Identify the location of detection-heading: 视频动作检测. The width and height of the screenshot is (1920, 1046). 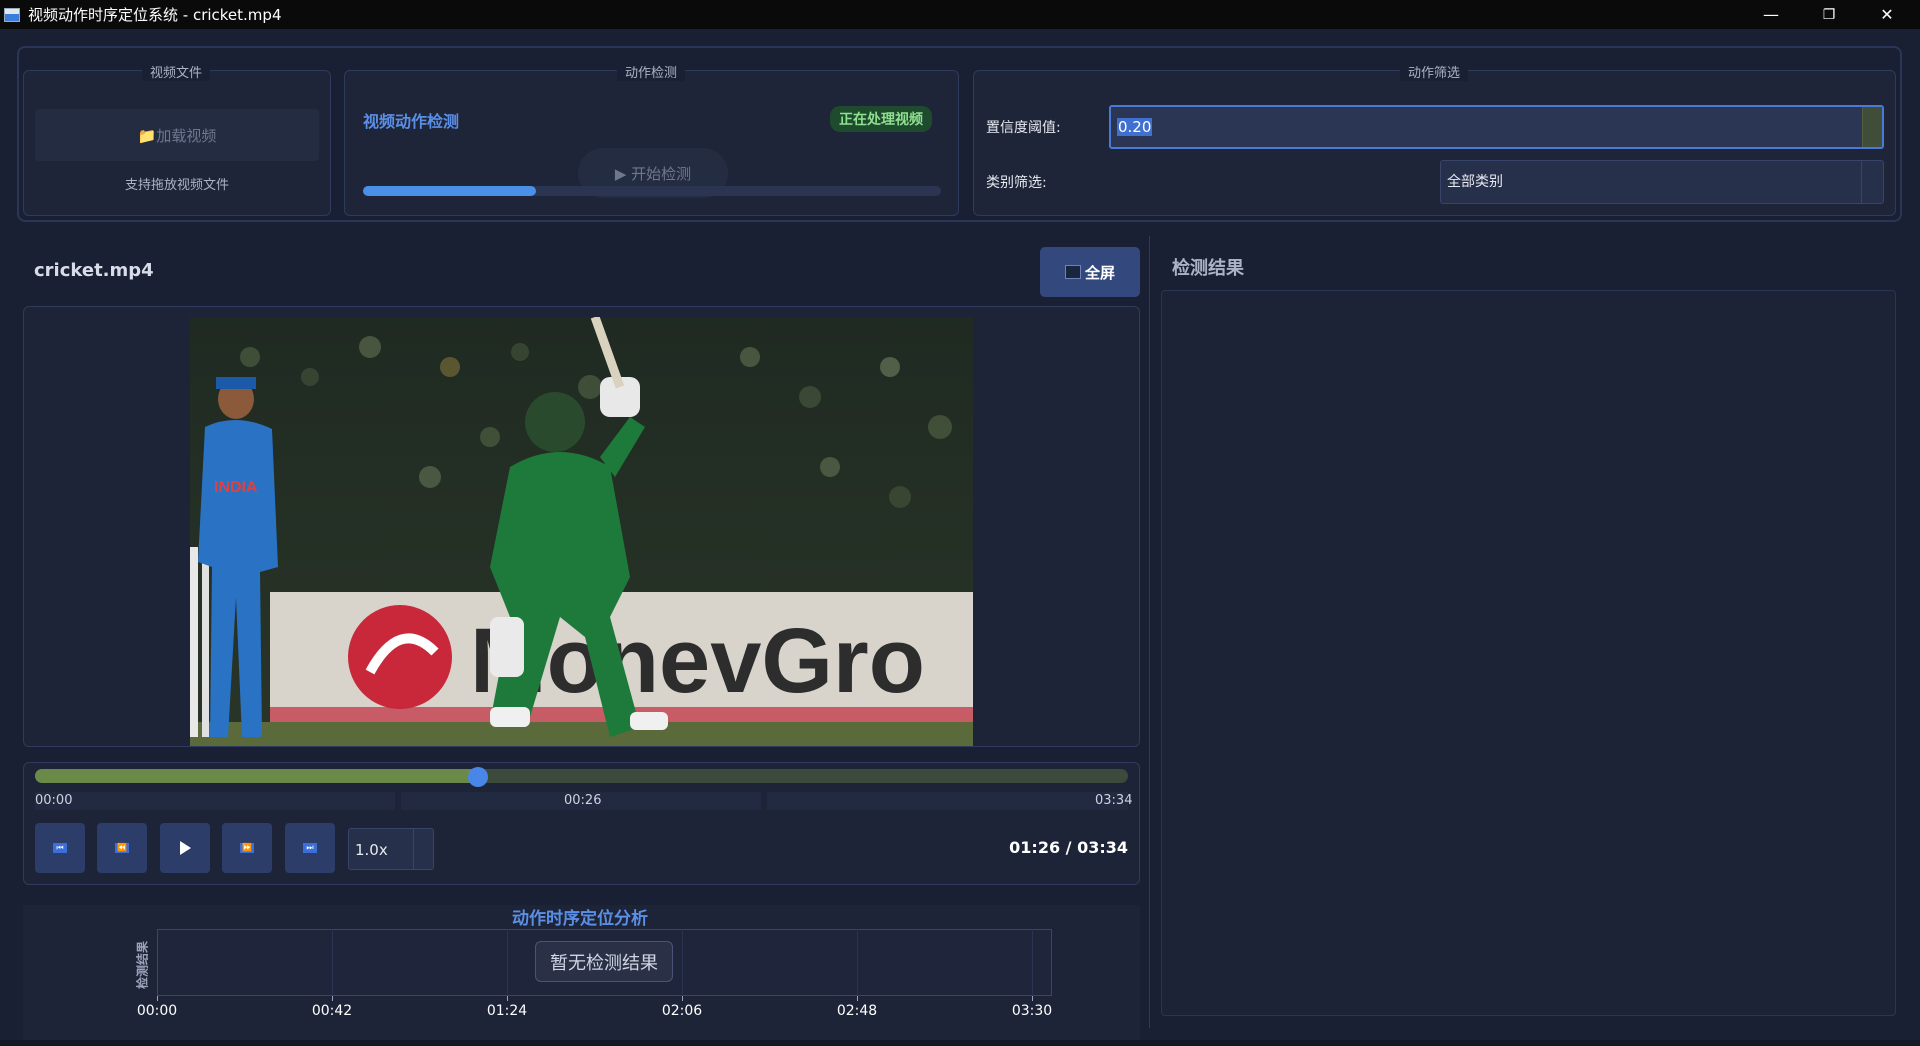
(411, 121).